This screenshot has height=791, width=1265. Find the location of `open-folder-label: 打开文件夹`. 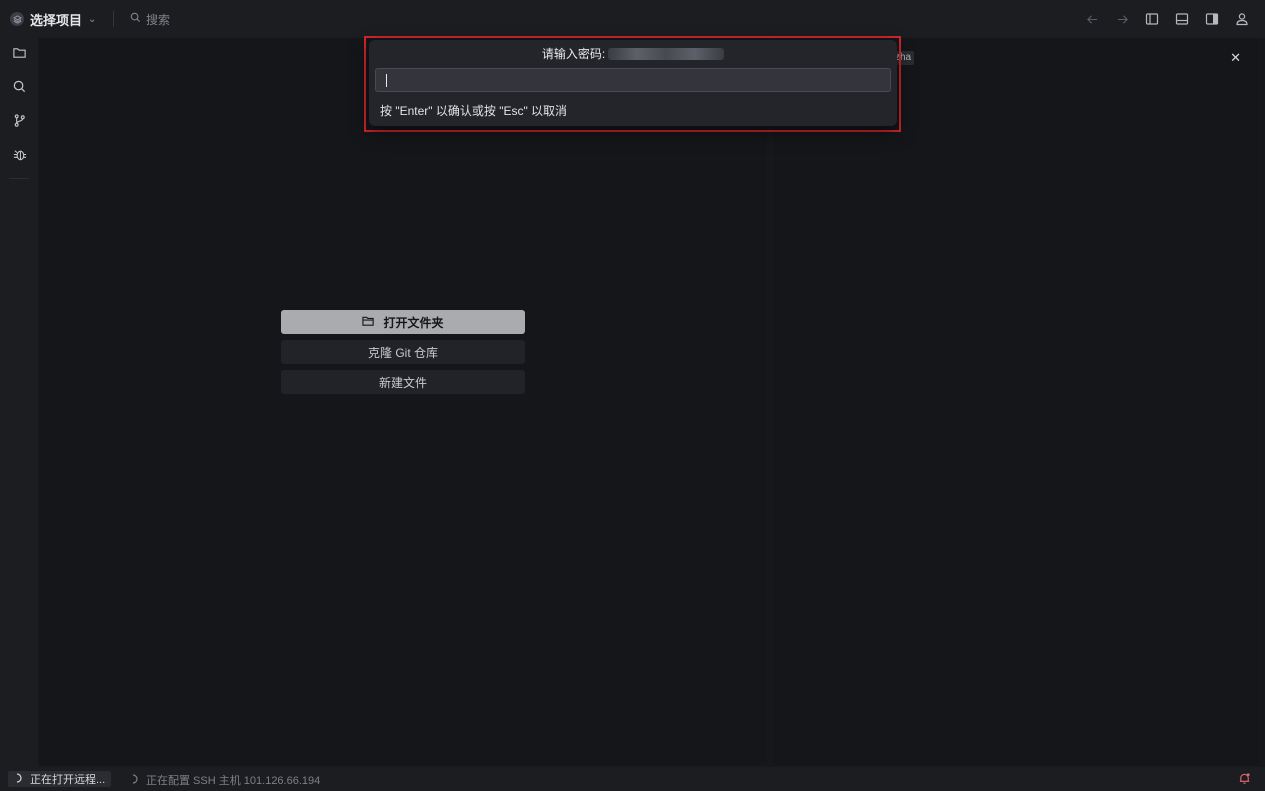

open-folder-label: 打开文件夹 is located at coordinates (413, 322).